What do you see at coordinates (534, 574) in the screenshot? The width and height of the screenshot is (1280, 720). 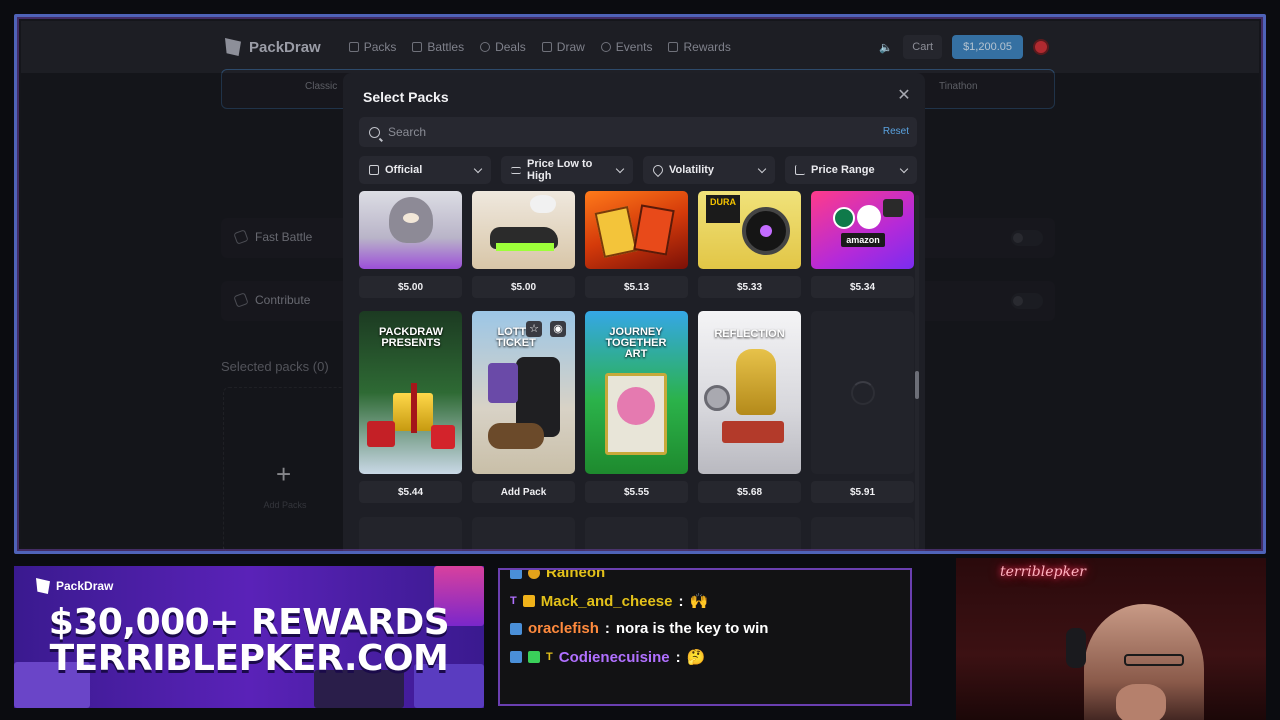 I see `sub-badge-icon` at bounding box center [534, 574].